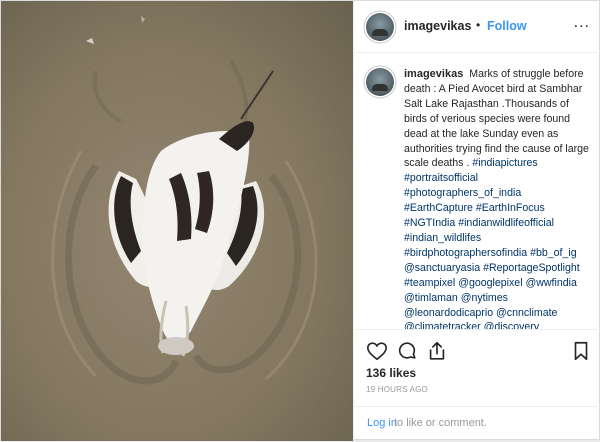  What do you see at coordinates (437, 353) in the screenshot?
I see `share-icon` at bounding box center [437, 353].